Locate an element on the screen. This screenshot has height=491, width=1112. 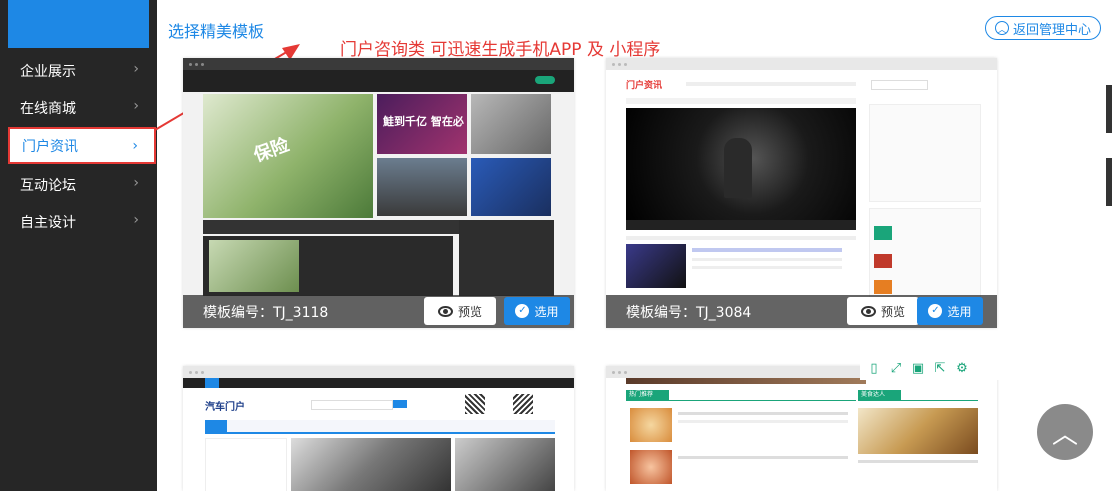
back-to-admin-button: ︿ 返回管理中心 is located at coordinates (1043, 28).